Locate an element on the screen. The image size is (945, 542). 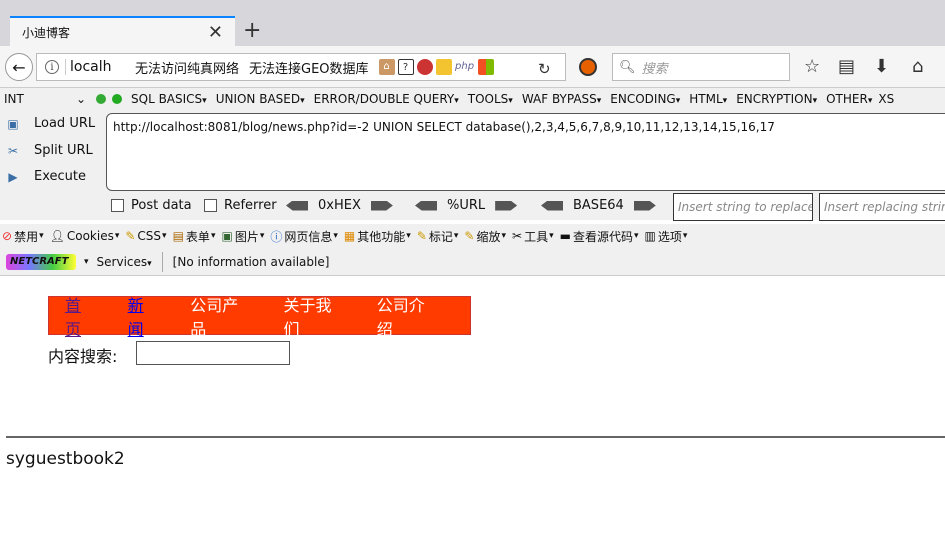
wd-css-label: CSS is located at coordinates (149, 236).